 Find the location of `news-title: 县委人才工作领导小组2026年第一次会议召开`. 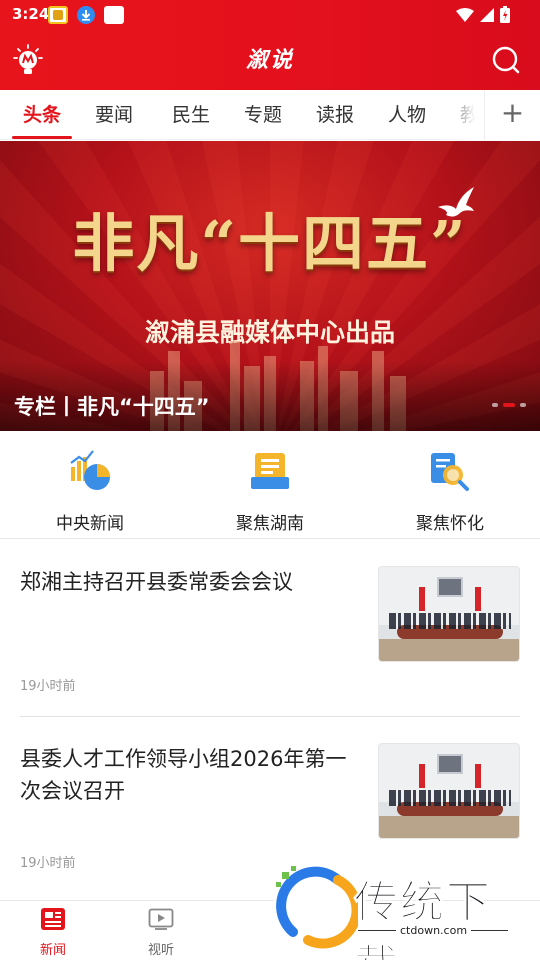

news-title: 县委人才工作领导小组2026年第一次会议召开 is located at coordinates (183, 775).